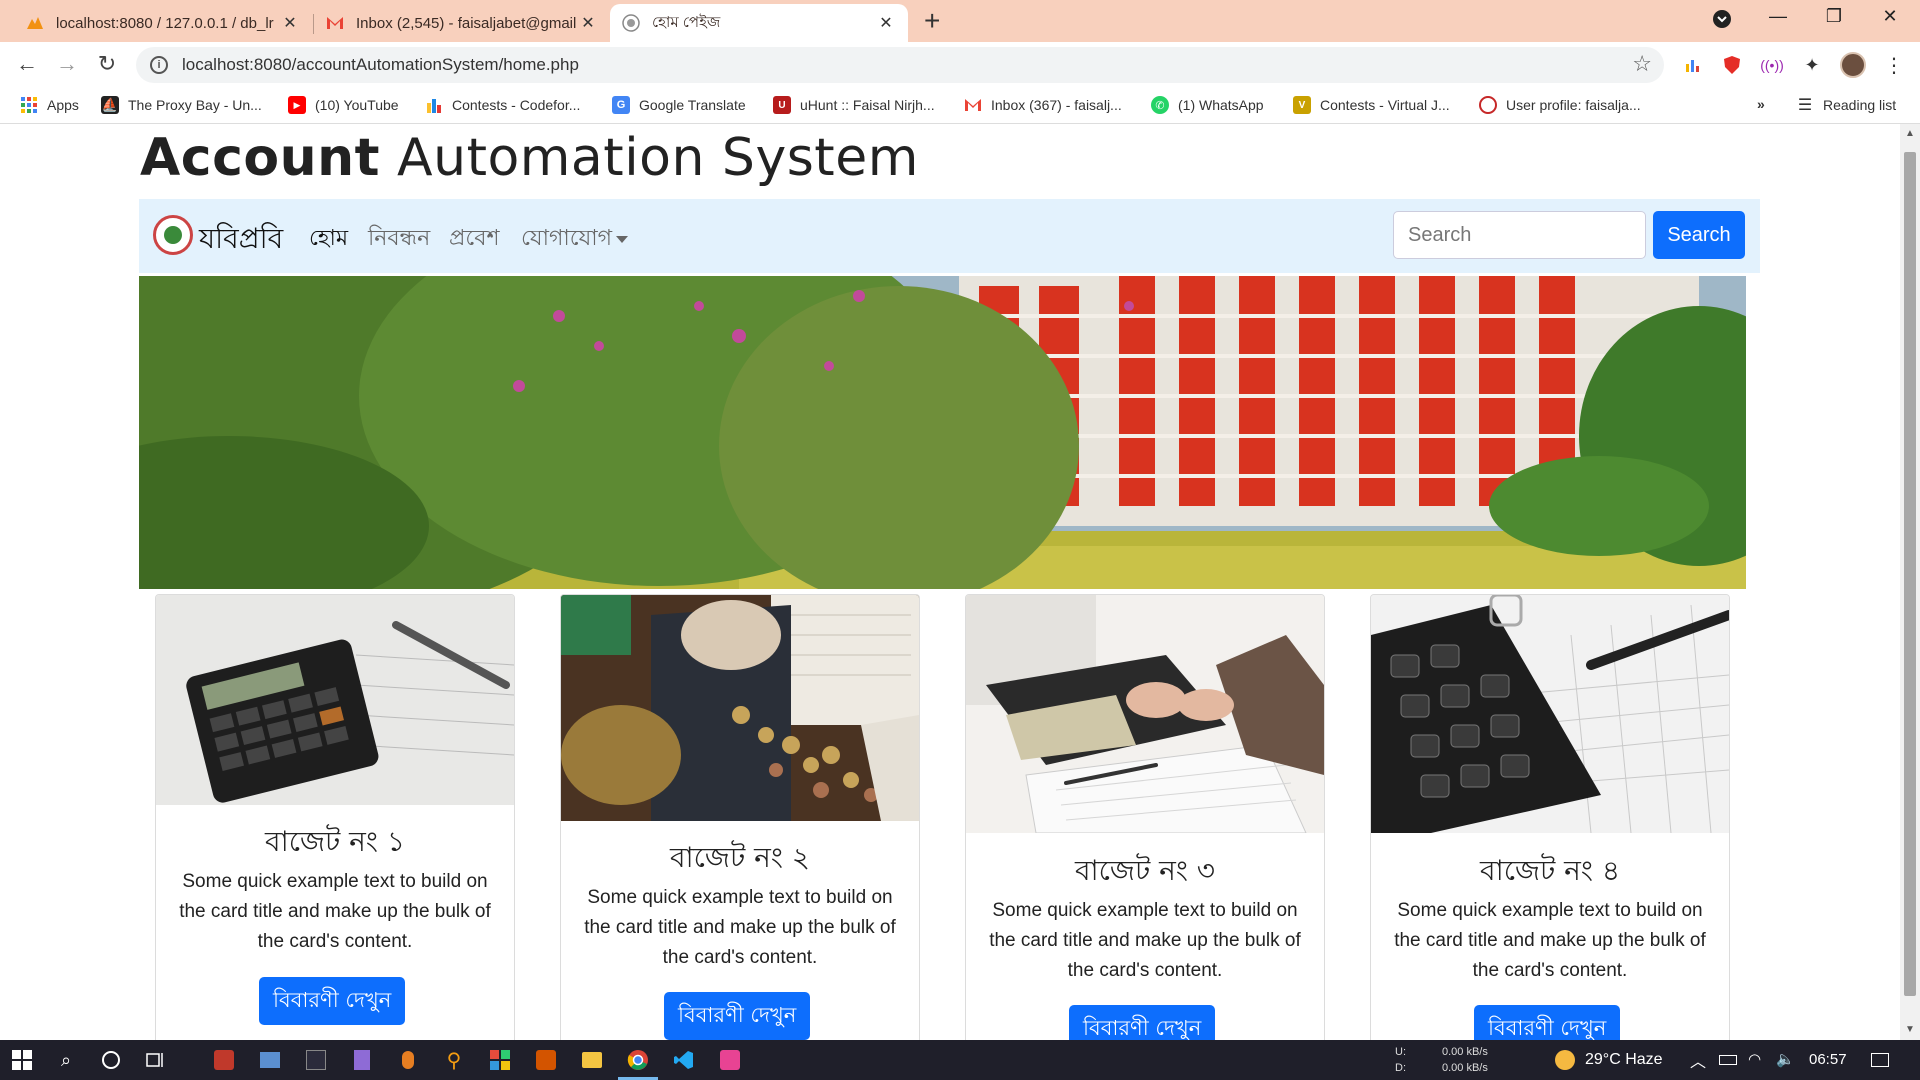 This screenshot has width=1920, height=1080. I want to click on scroll-down-icon: ▼, so click(1910, 1029).